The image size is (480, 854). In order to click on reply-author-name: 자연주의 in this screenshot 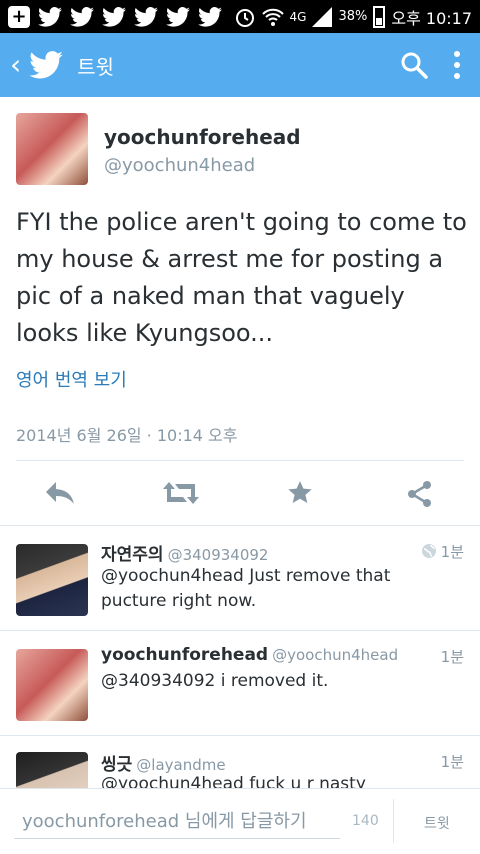, I will do `click(132, 555)`.